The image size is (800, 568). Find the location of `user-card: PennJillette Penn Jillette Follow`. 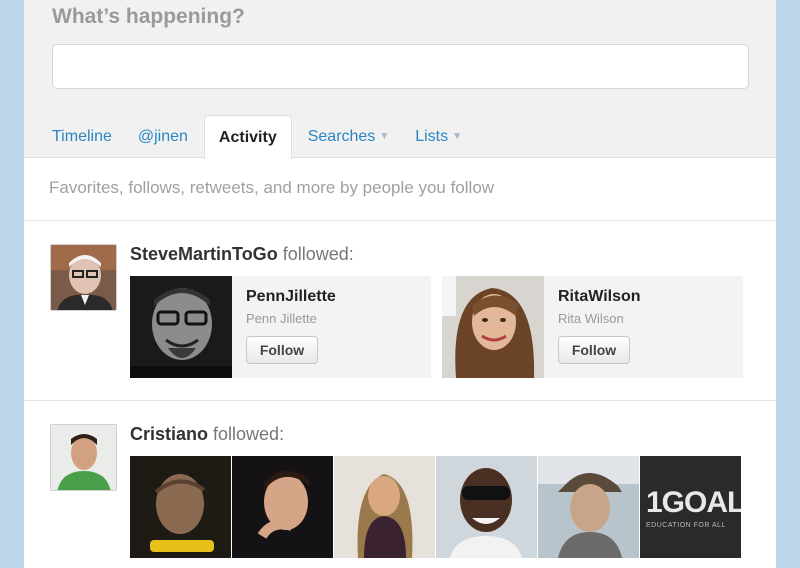

user-card: PennJillette Penn Jillette Follow is located at coordinates (280, 327).